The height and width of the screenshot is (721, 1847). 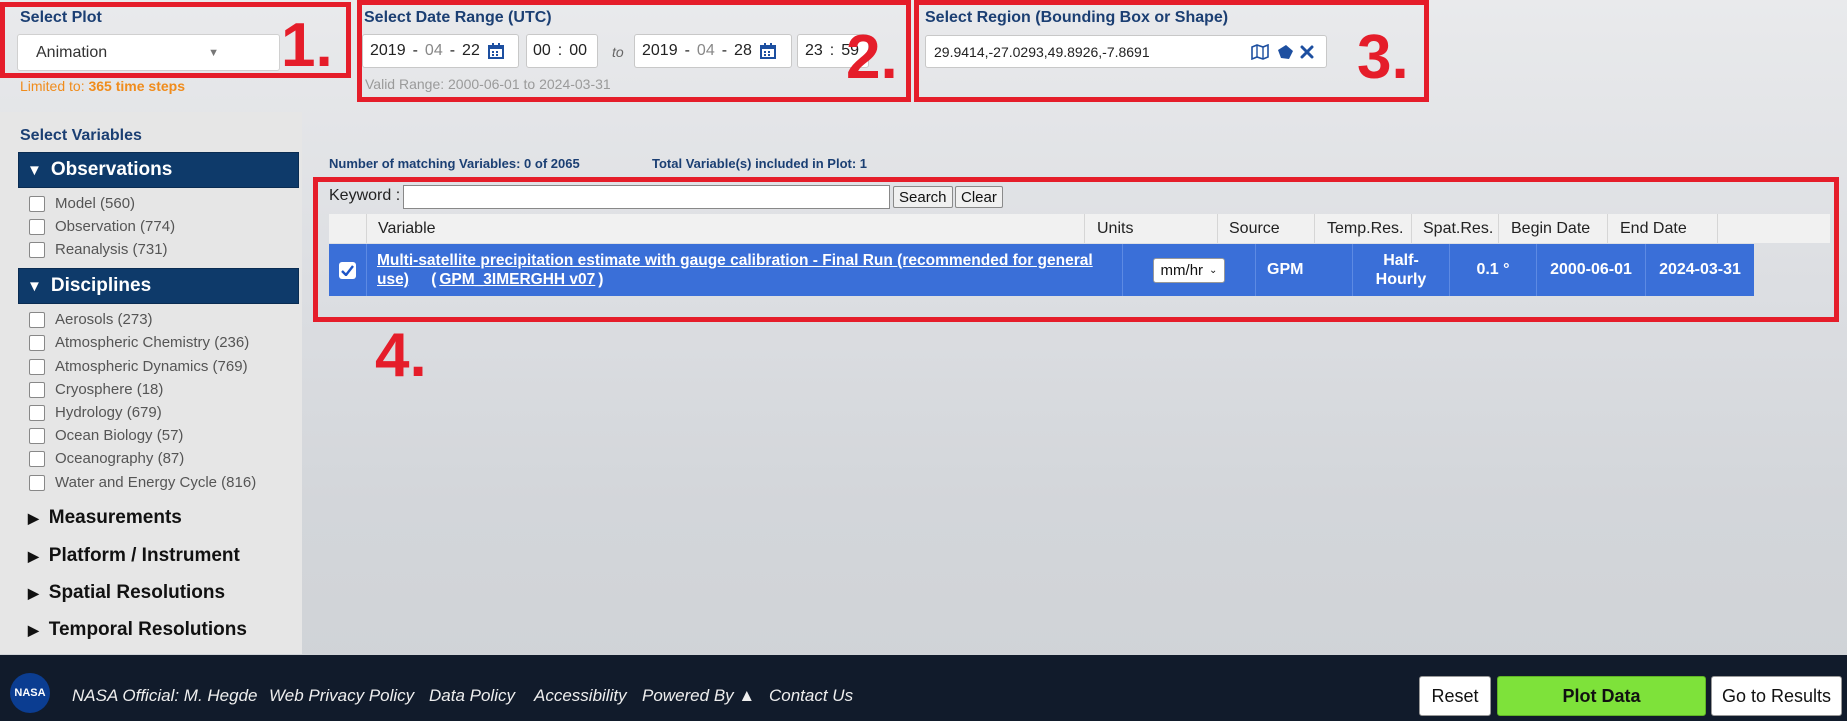 What do you see at coordinates (81, 135) in the screenshot?
I see `select-variables-title: Select Variables` at bounding box center [81, 135].